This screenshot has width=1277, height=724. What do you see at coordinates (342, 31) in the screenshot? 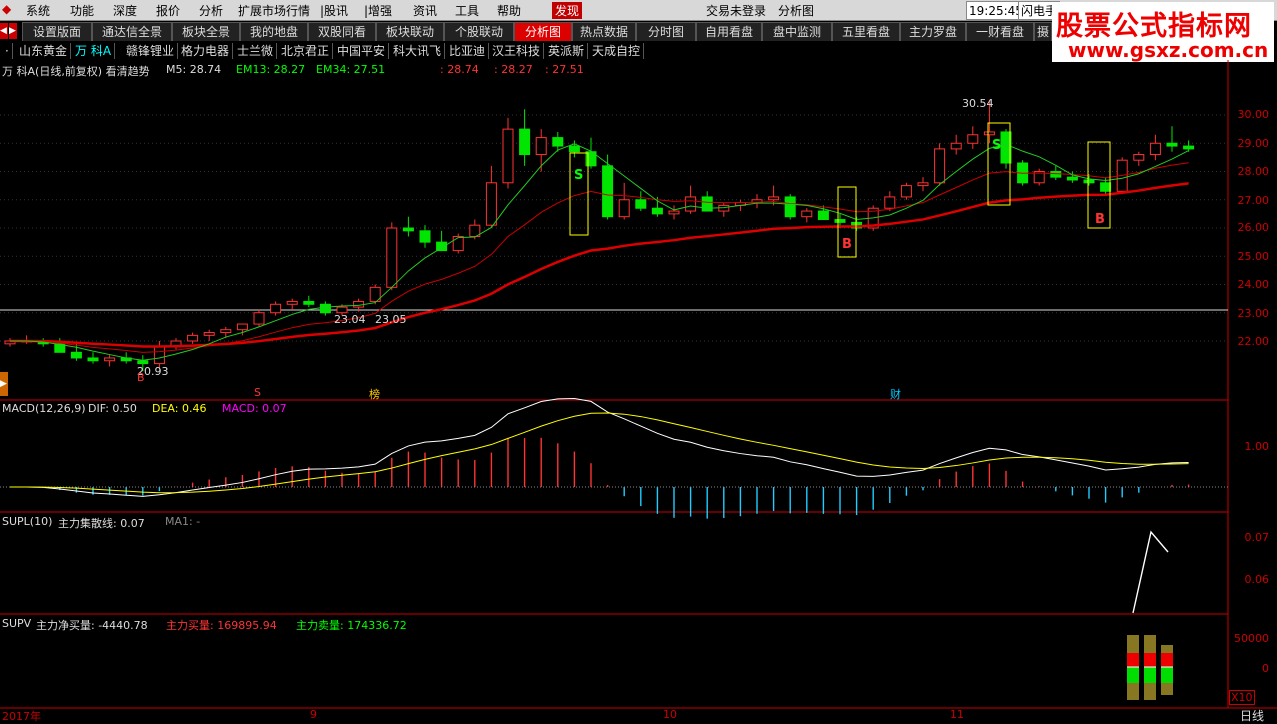
I see `tab-dual-stock: 双股同看` at bounding box center [342, 31].